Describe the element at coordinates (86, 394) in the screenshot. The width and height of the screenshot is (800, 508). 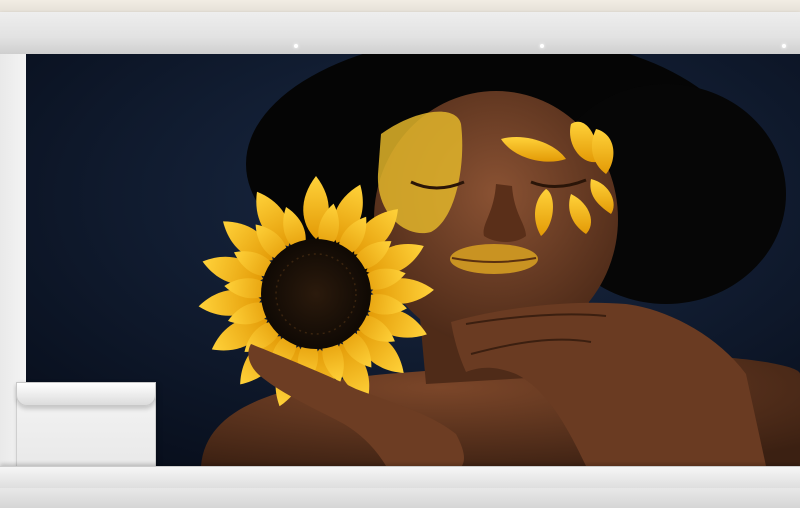
I see `wallpaper-roll-curl` at that location.